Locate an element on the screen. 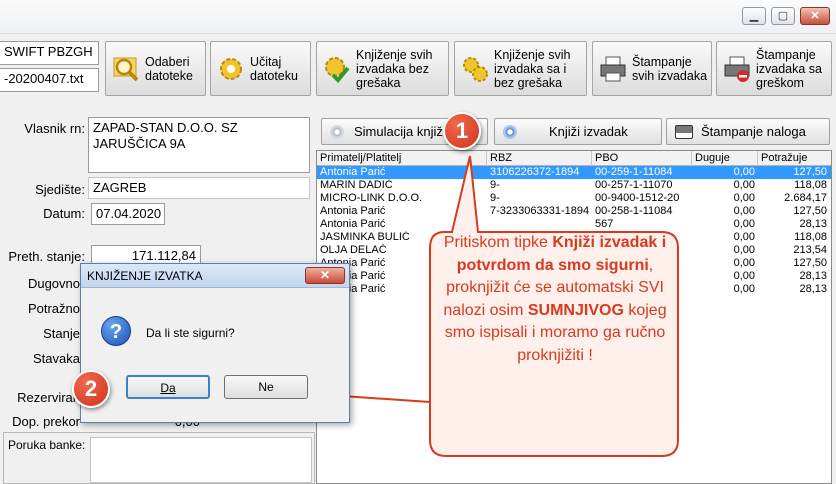  dialog-question: Da li ste sigurni? is located at coordinates (190, 333).